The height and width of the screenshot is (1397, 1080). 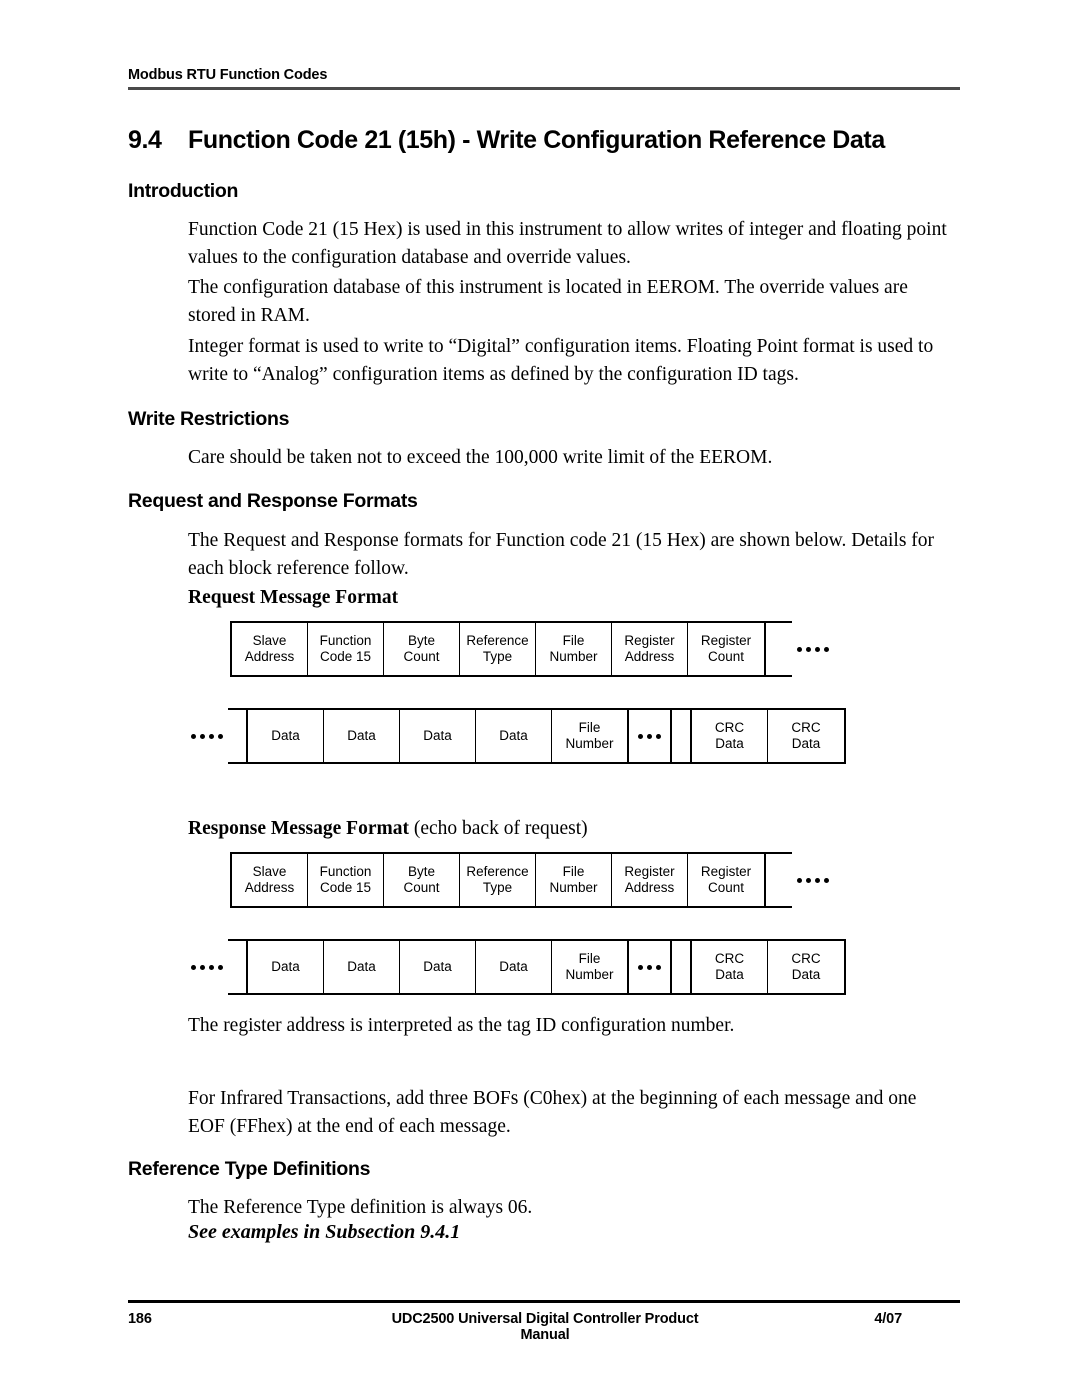 I want to click on frame-cell: Register Address, so click(x=650, y=649).